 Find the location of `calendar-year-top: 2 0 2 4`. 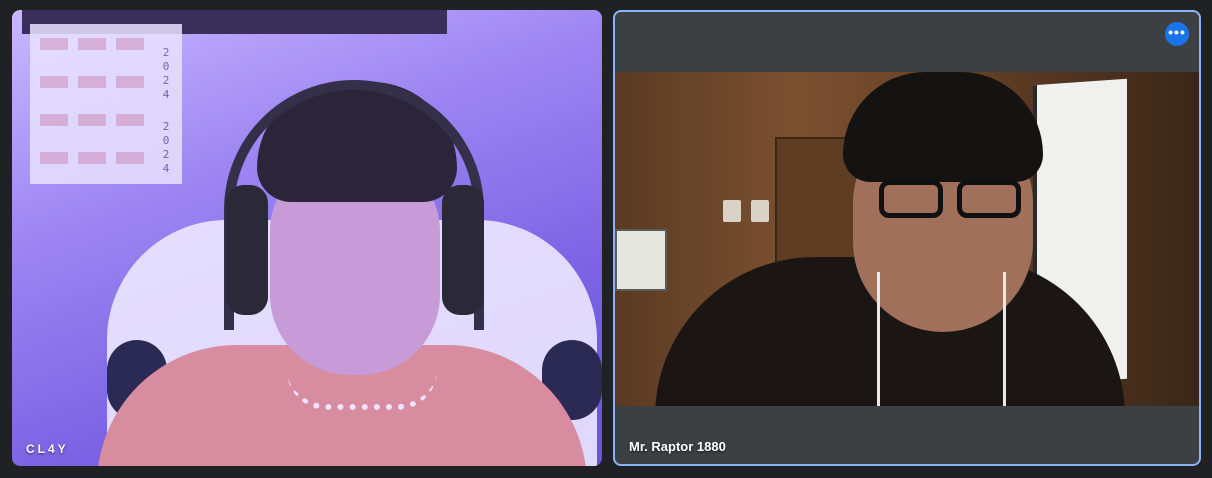

calendar-year-top: 2 0 2 4 is located at coordinates (166, 74).